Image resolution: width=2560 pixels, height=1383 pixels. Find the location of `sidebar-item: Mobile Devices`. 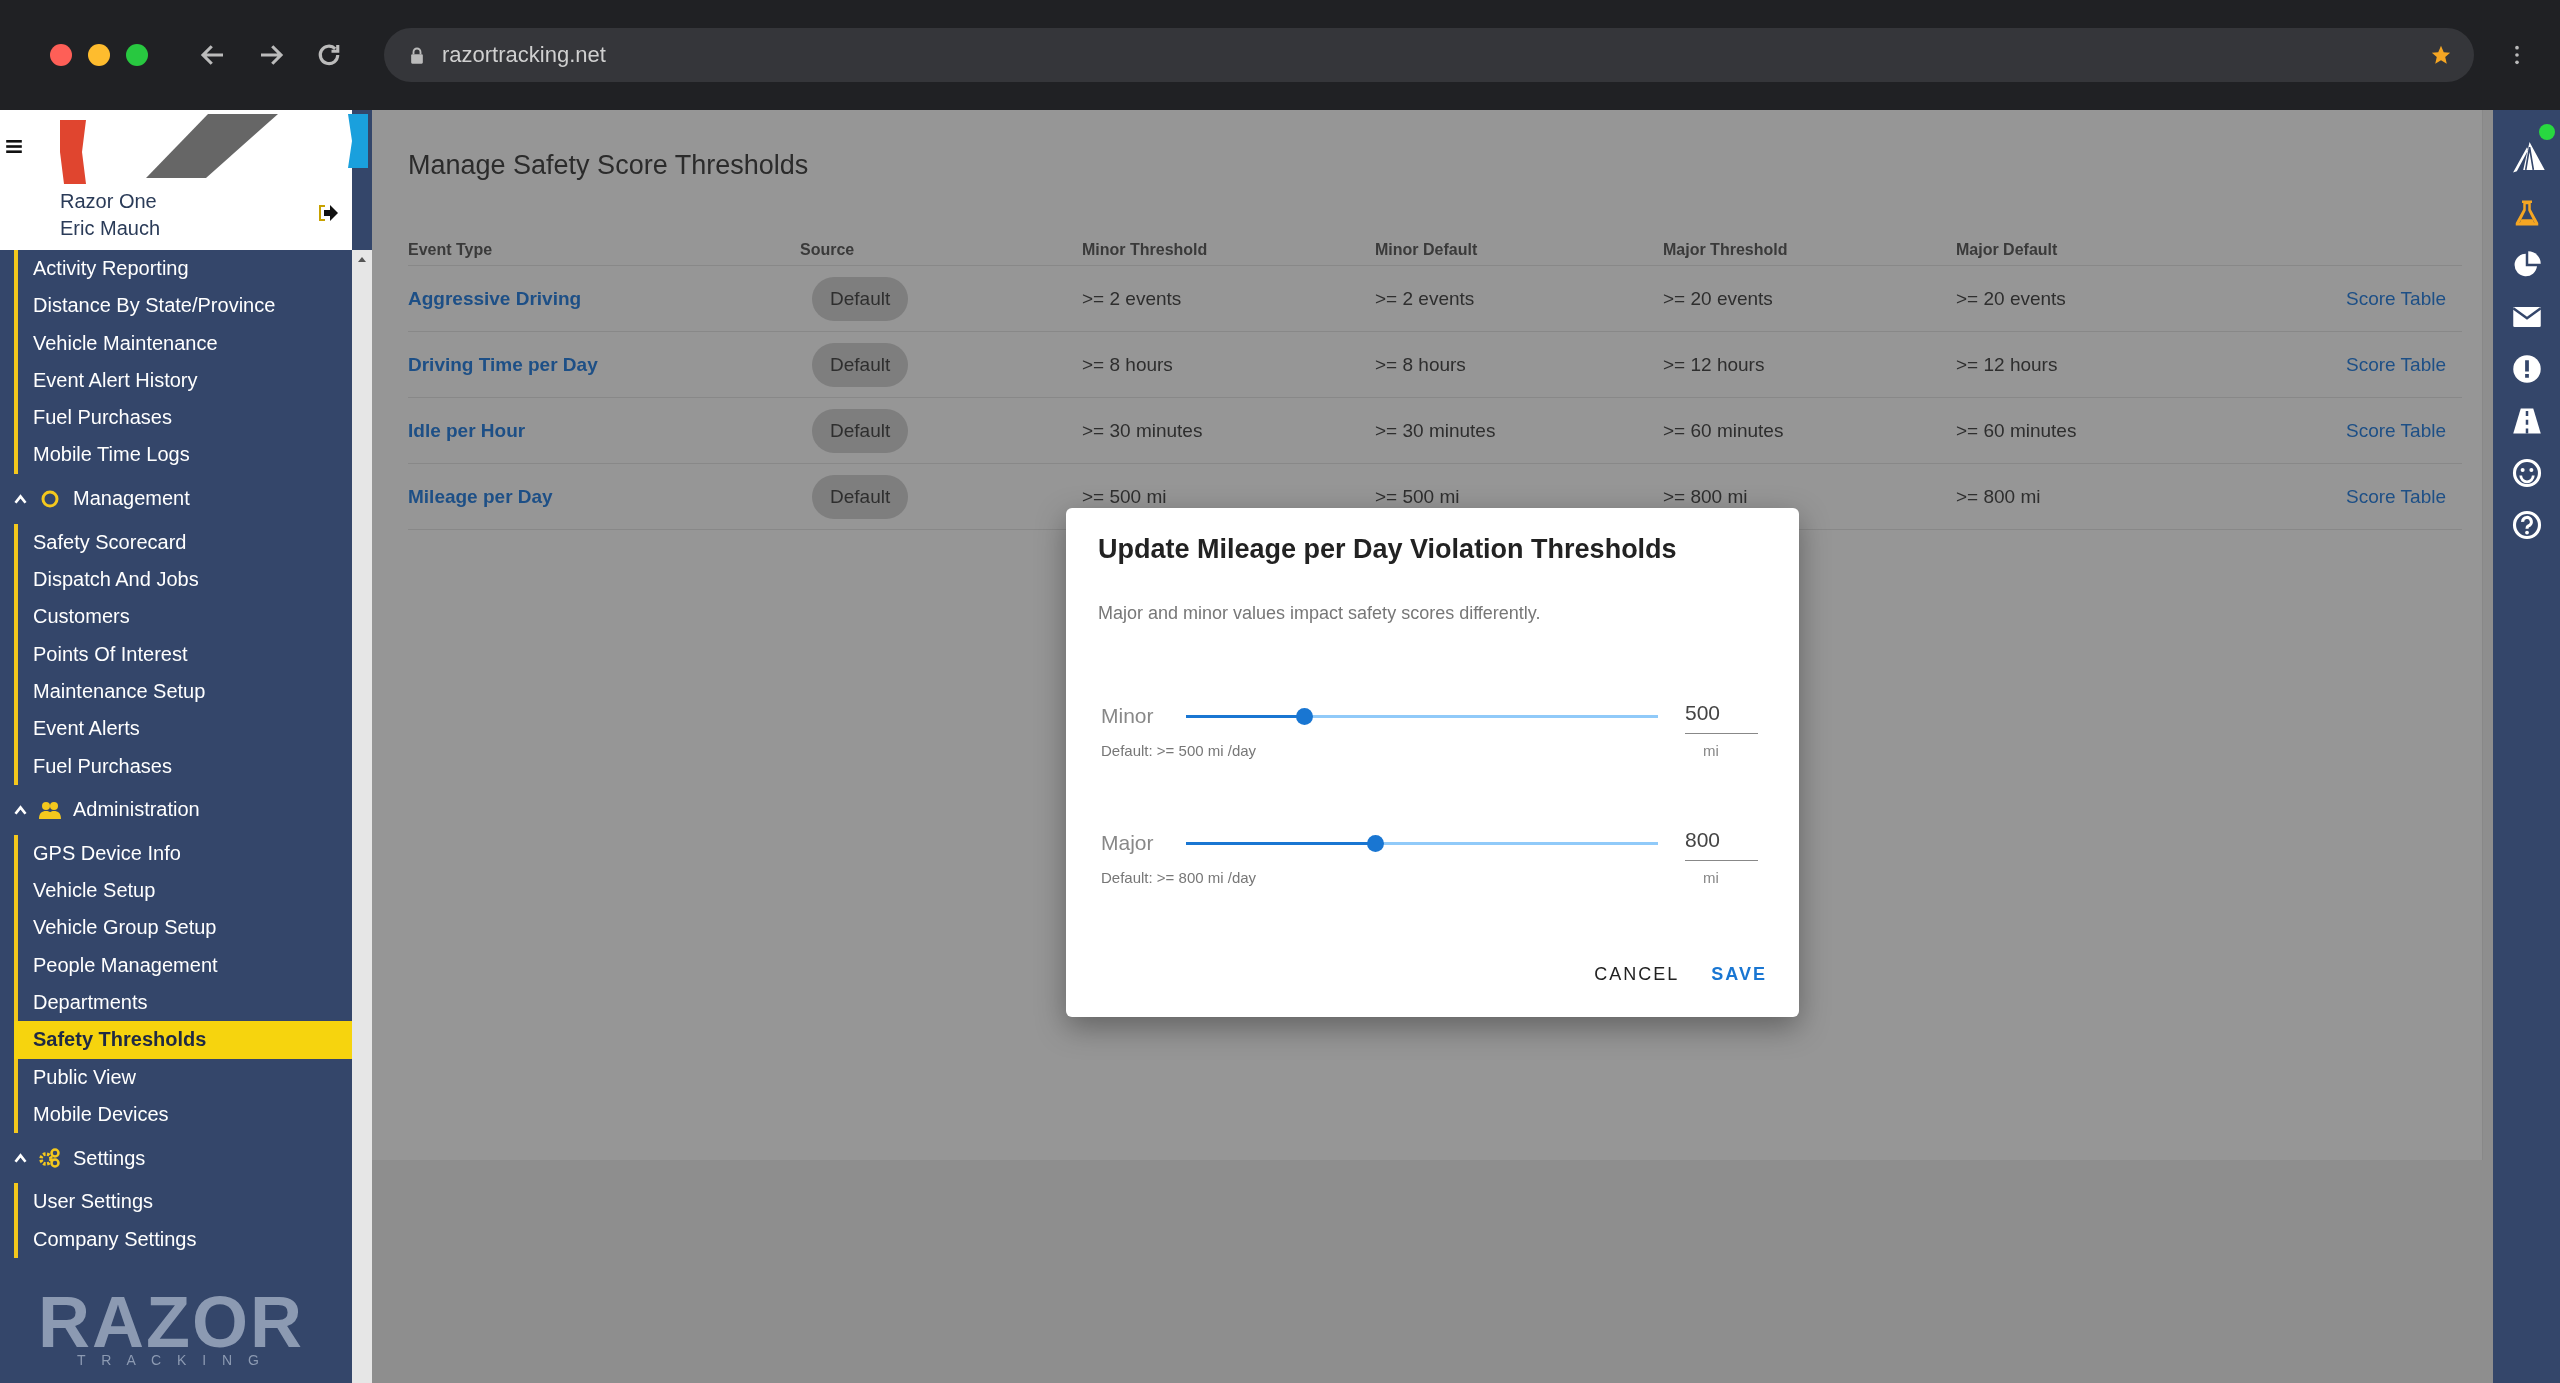

sidebar-item: Mobile Devices is located at coordinates (185, 1114).